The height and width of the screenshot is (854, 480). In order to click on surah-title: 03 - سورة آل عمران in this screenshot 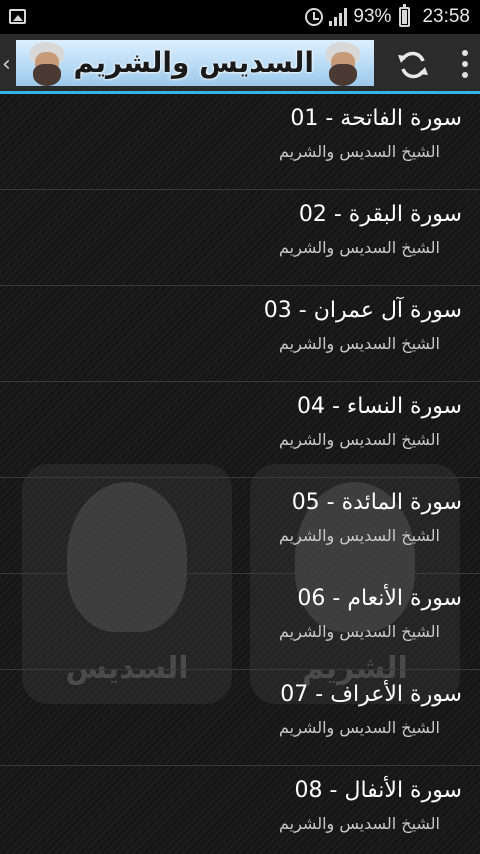, I will do `click(362, 310)`.